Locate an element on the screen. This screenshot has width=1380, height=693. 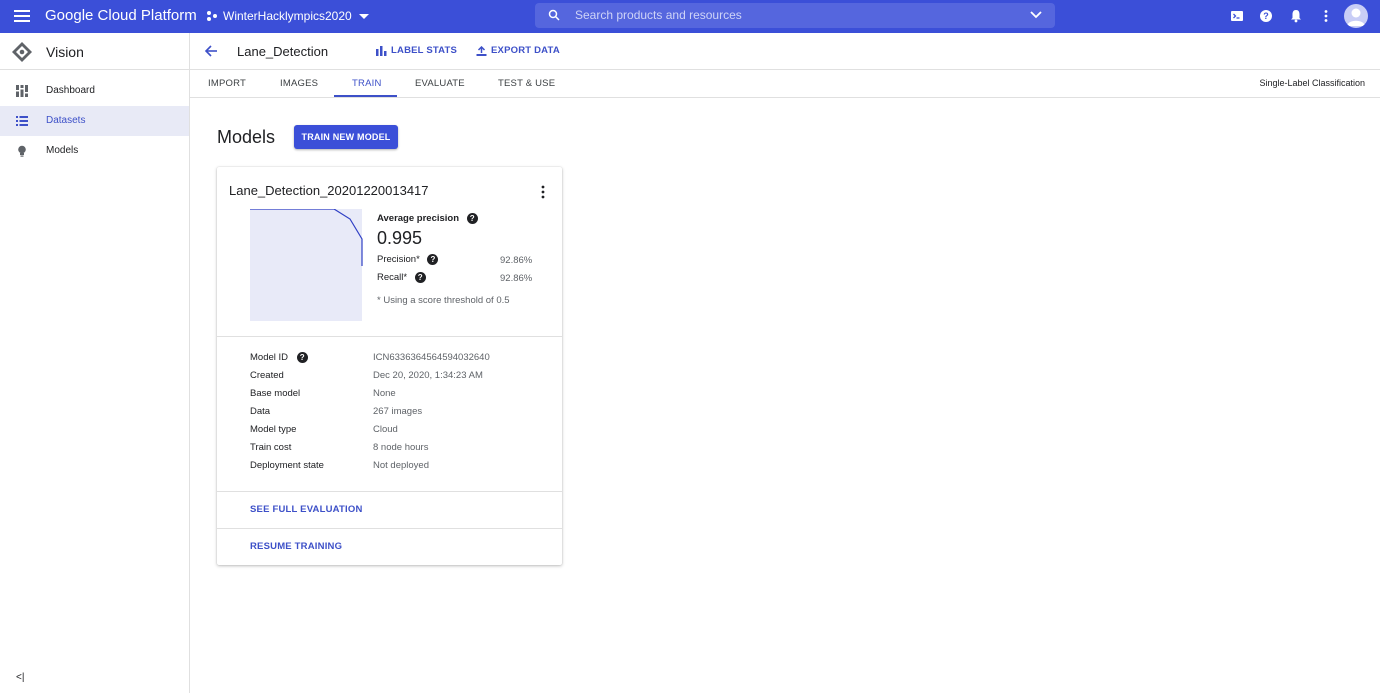
export-data-button: EXPORT DATA is located at coordinates (518, 50).